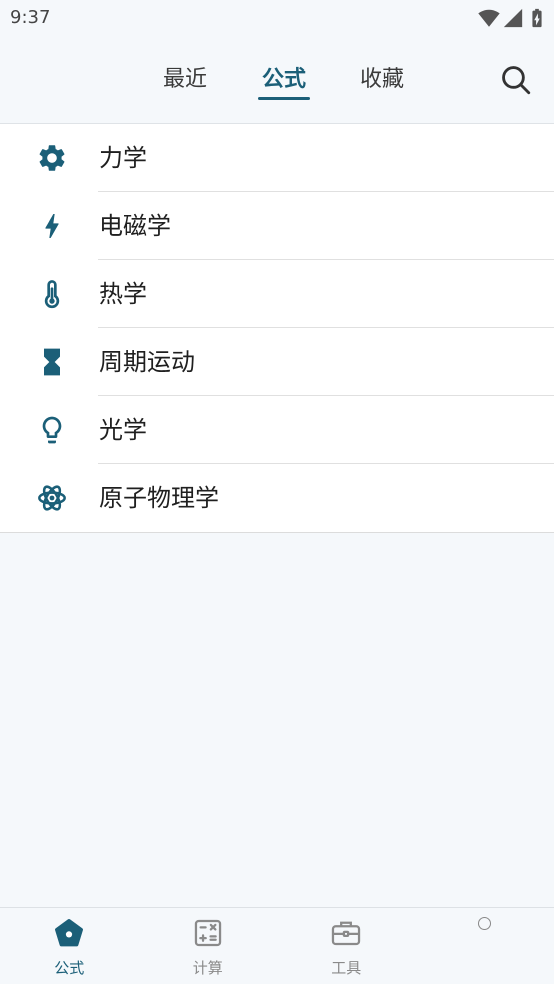 This screenshot has height=984, width=554. Describe the element at coordinates (123, 430) in the screenshot. I see `category-label: 光学` at that location.